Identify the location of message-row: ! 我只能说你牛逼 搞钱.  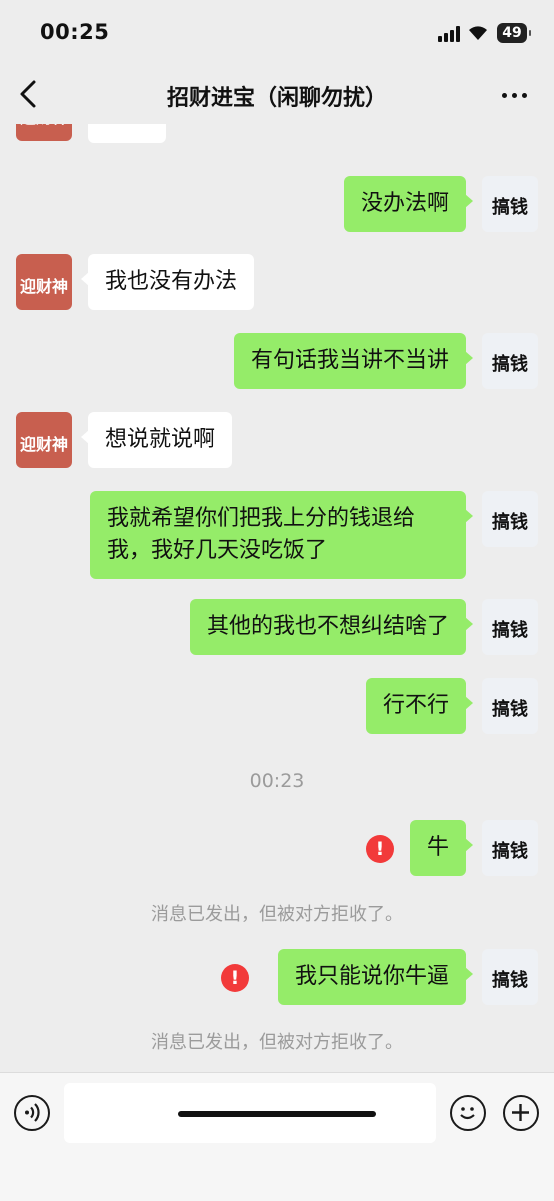
(277, 978).